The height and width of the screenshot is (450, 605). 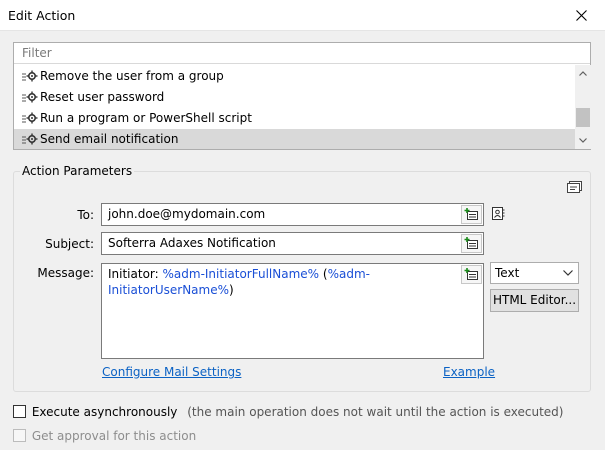 I want to click on to-label: To:, so click(x=85, y=215).